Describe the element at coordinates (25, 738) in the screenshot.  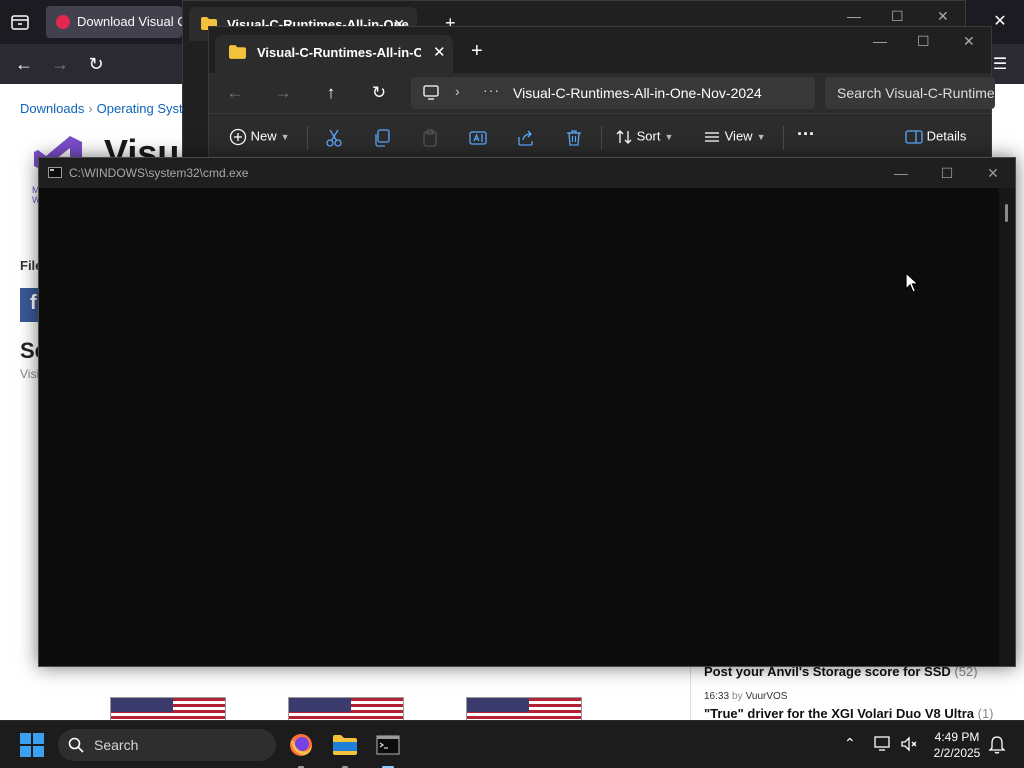
I see `windows-logo-icon` at that location.